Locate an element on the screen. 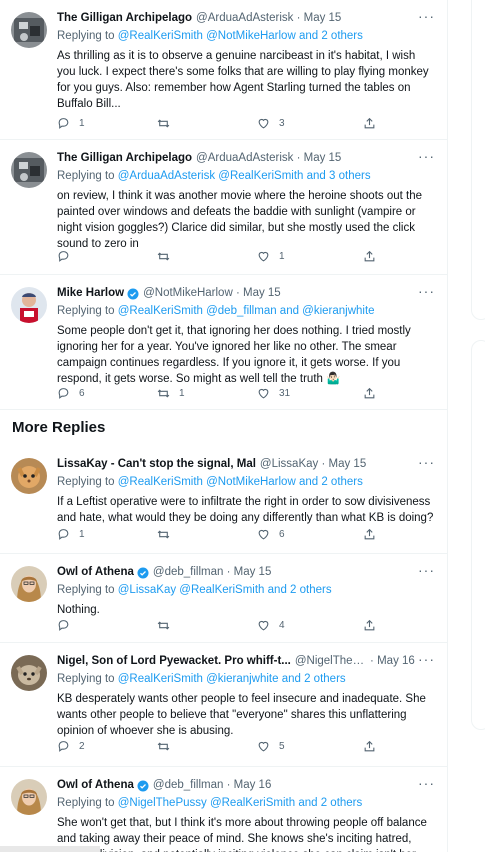 The height and width of the screenshot is (852, 485). reply-button: 2 is located at coordinates (71, 746).